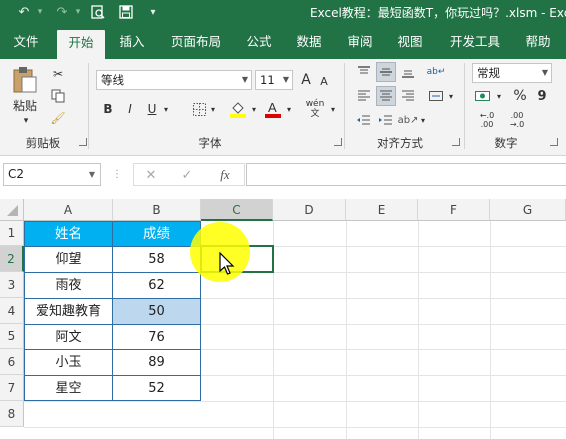 Image resolution: width=566 pixels, height=439 pixels. Describe the element at coordinates (78, 12) in the screenshot. I see `redo-dropdown-icon: ▾` at that location.